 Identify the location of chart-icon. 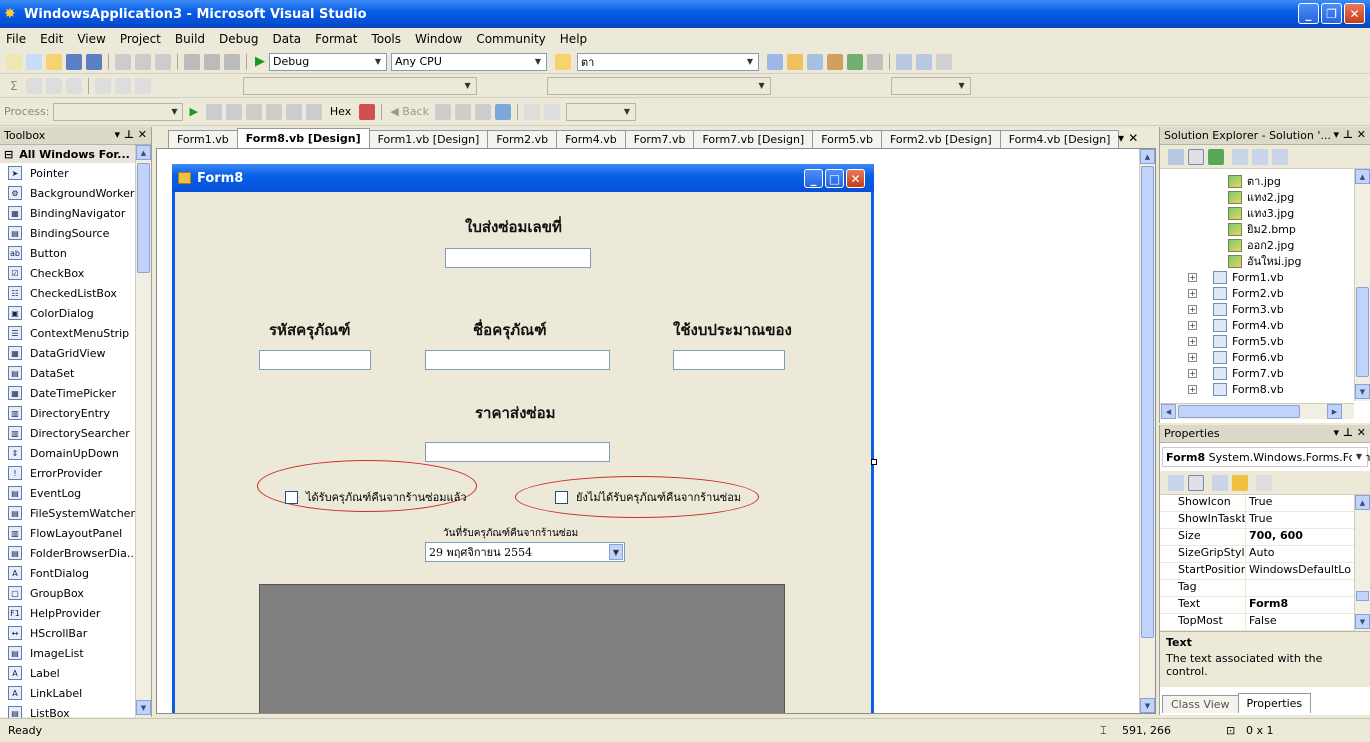
(73, 85).